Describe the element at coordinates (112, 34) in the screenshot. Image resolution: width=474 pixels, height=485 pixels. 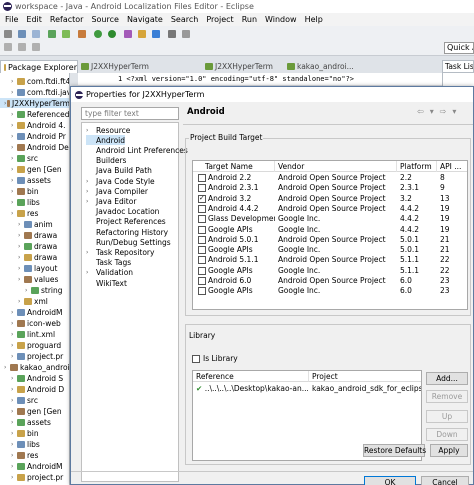
I see `run-icon` at that location.